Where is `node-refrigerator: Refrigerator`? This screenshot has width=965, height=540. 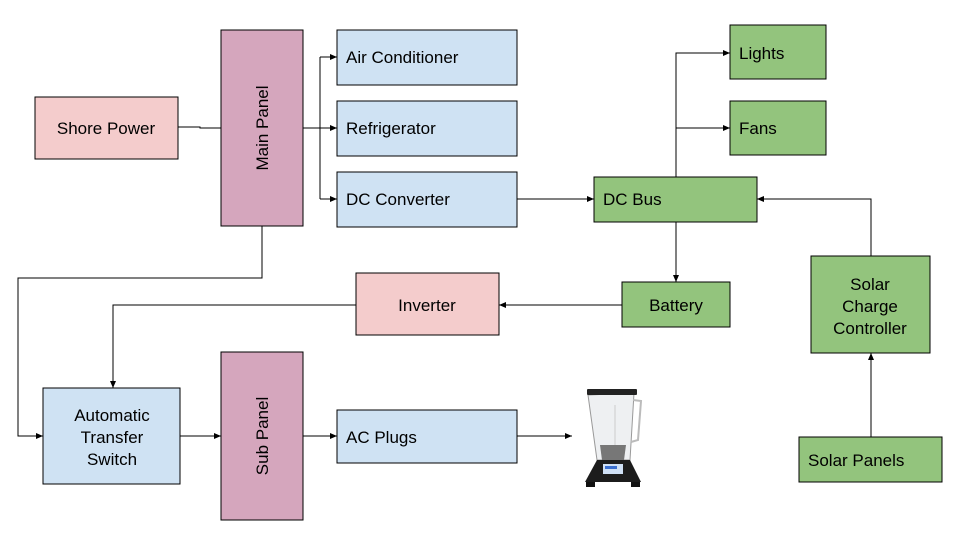 node-refrigerator: Refrigerator is located at coordinates (427, 128).